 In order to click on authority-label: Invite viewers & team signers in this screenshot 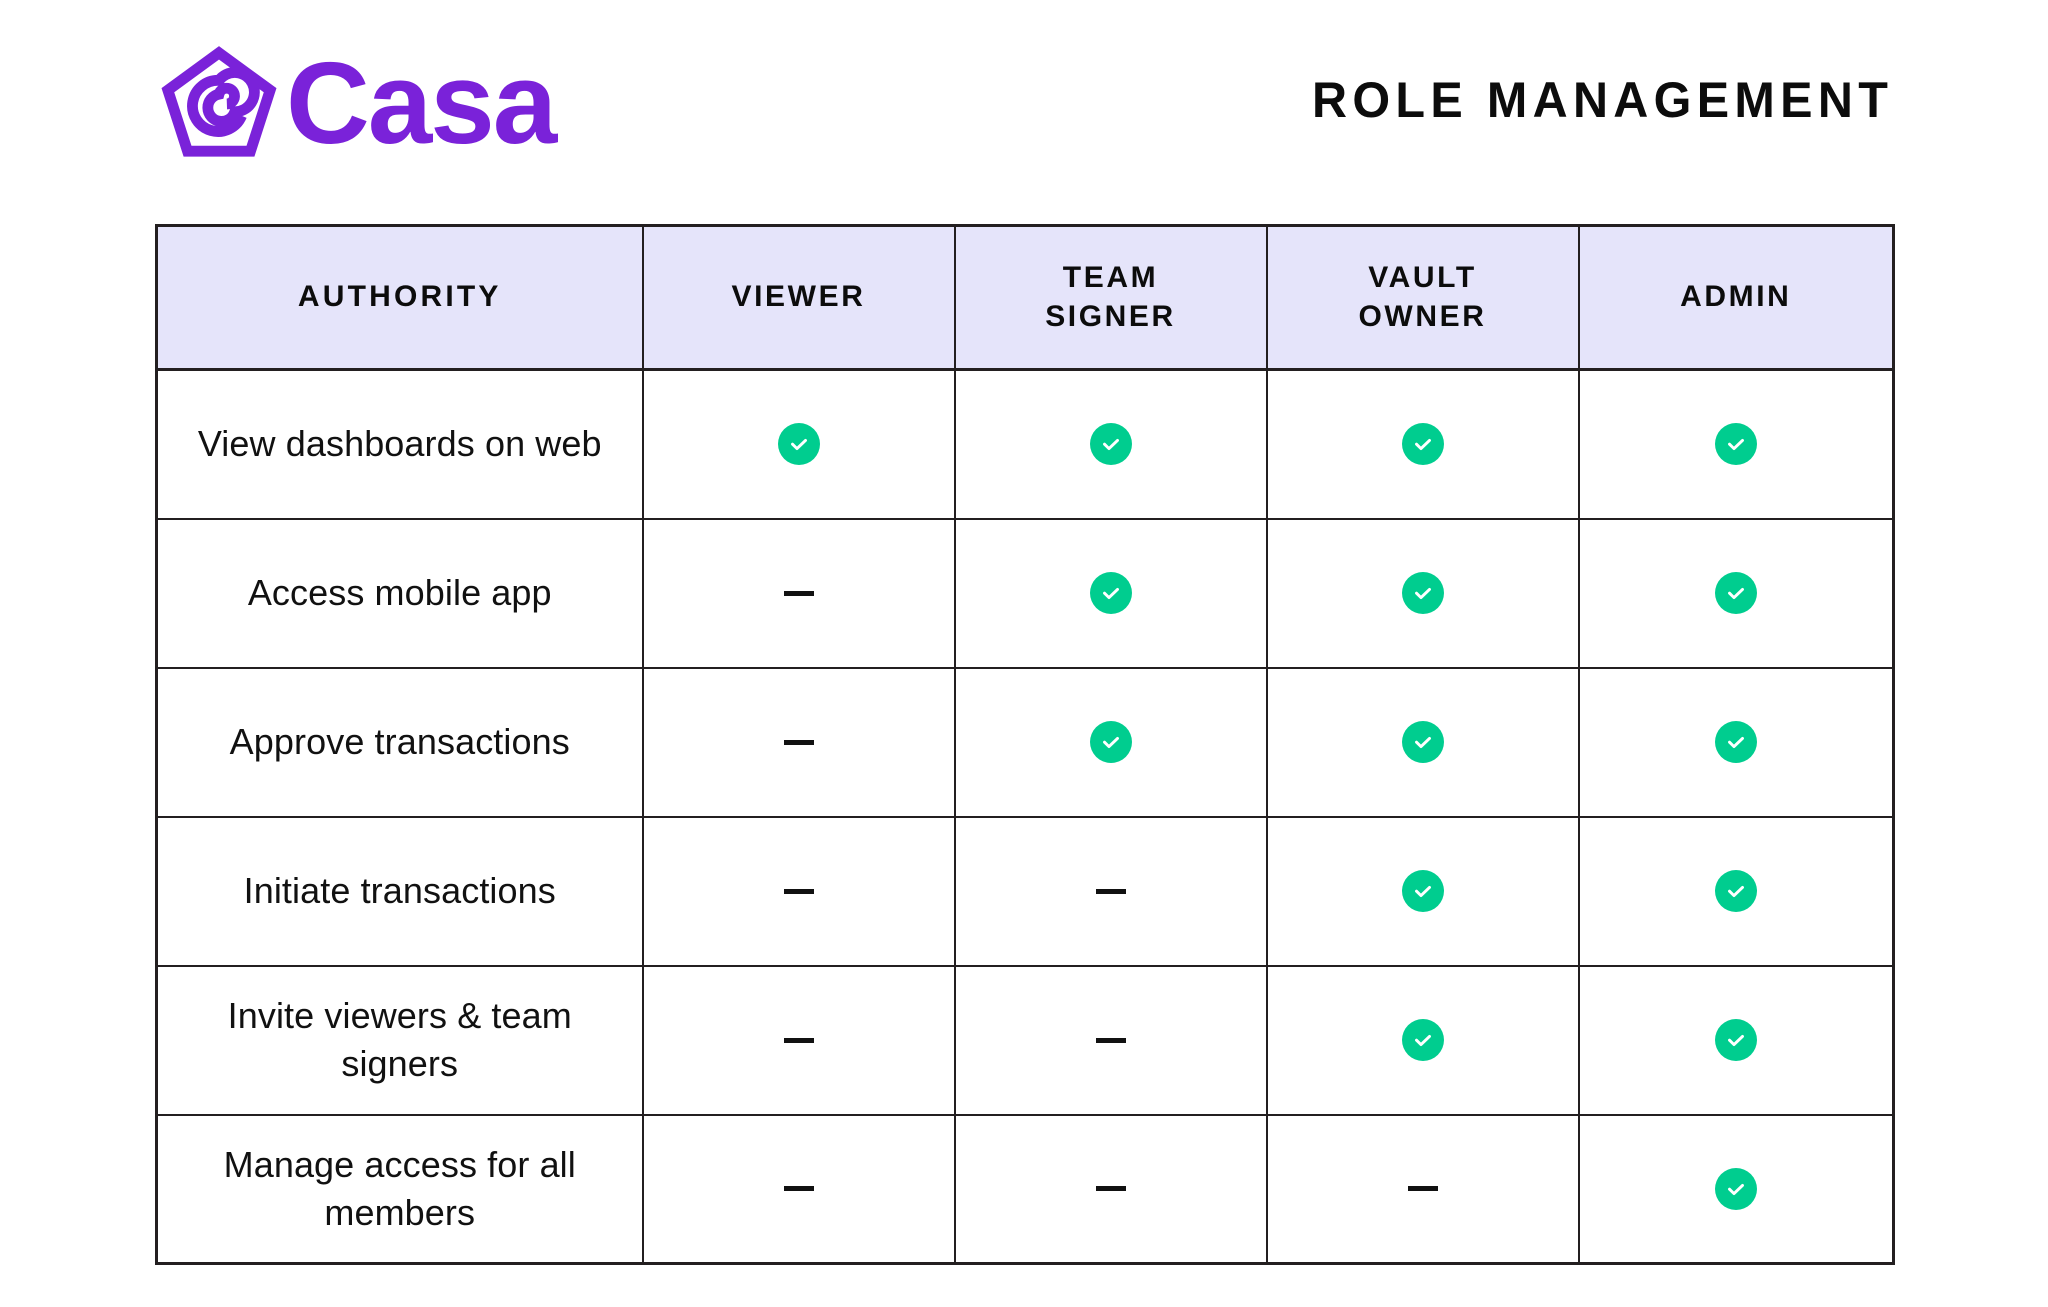, I will do `click(399, 1040)`.